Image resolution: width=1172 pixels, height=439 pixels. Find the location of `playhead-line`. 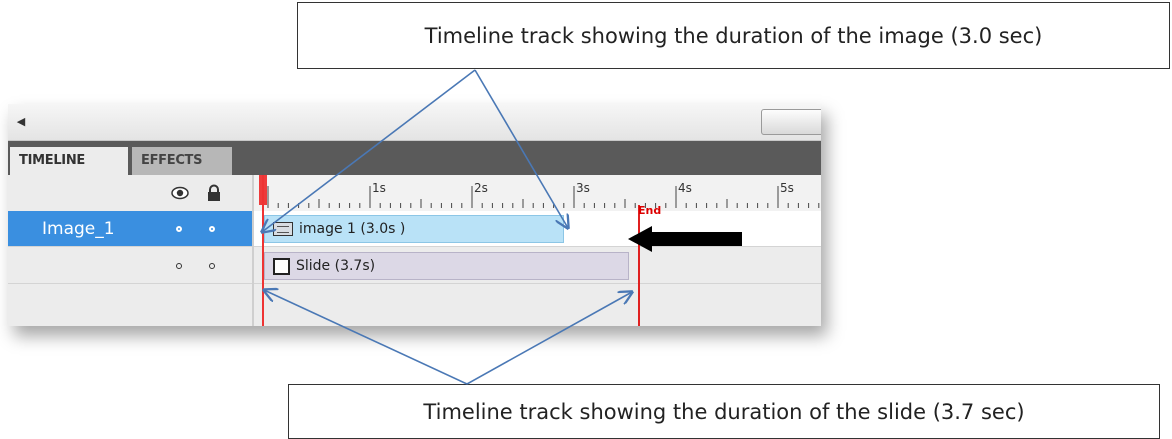

playhead-line is located at coordinates (263, 250).